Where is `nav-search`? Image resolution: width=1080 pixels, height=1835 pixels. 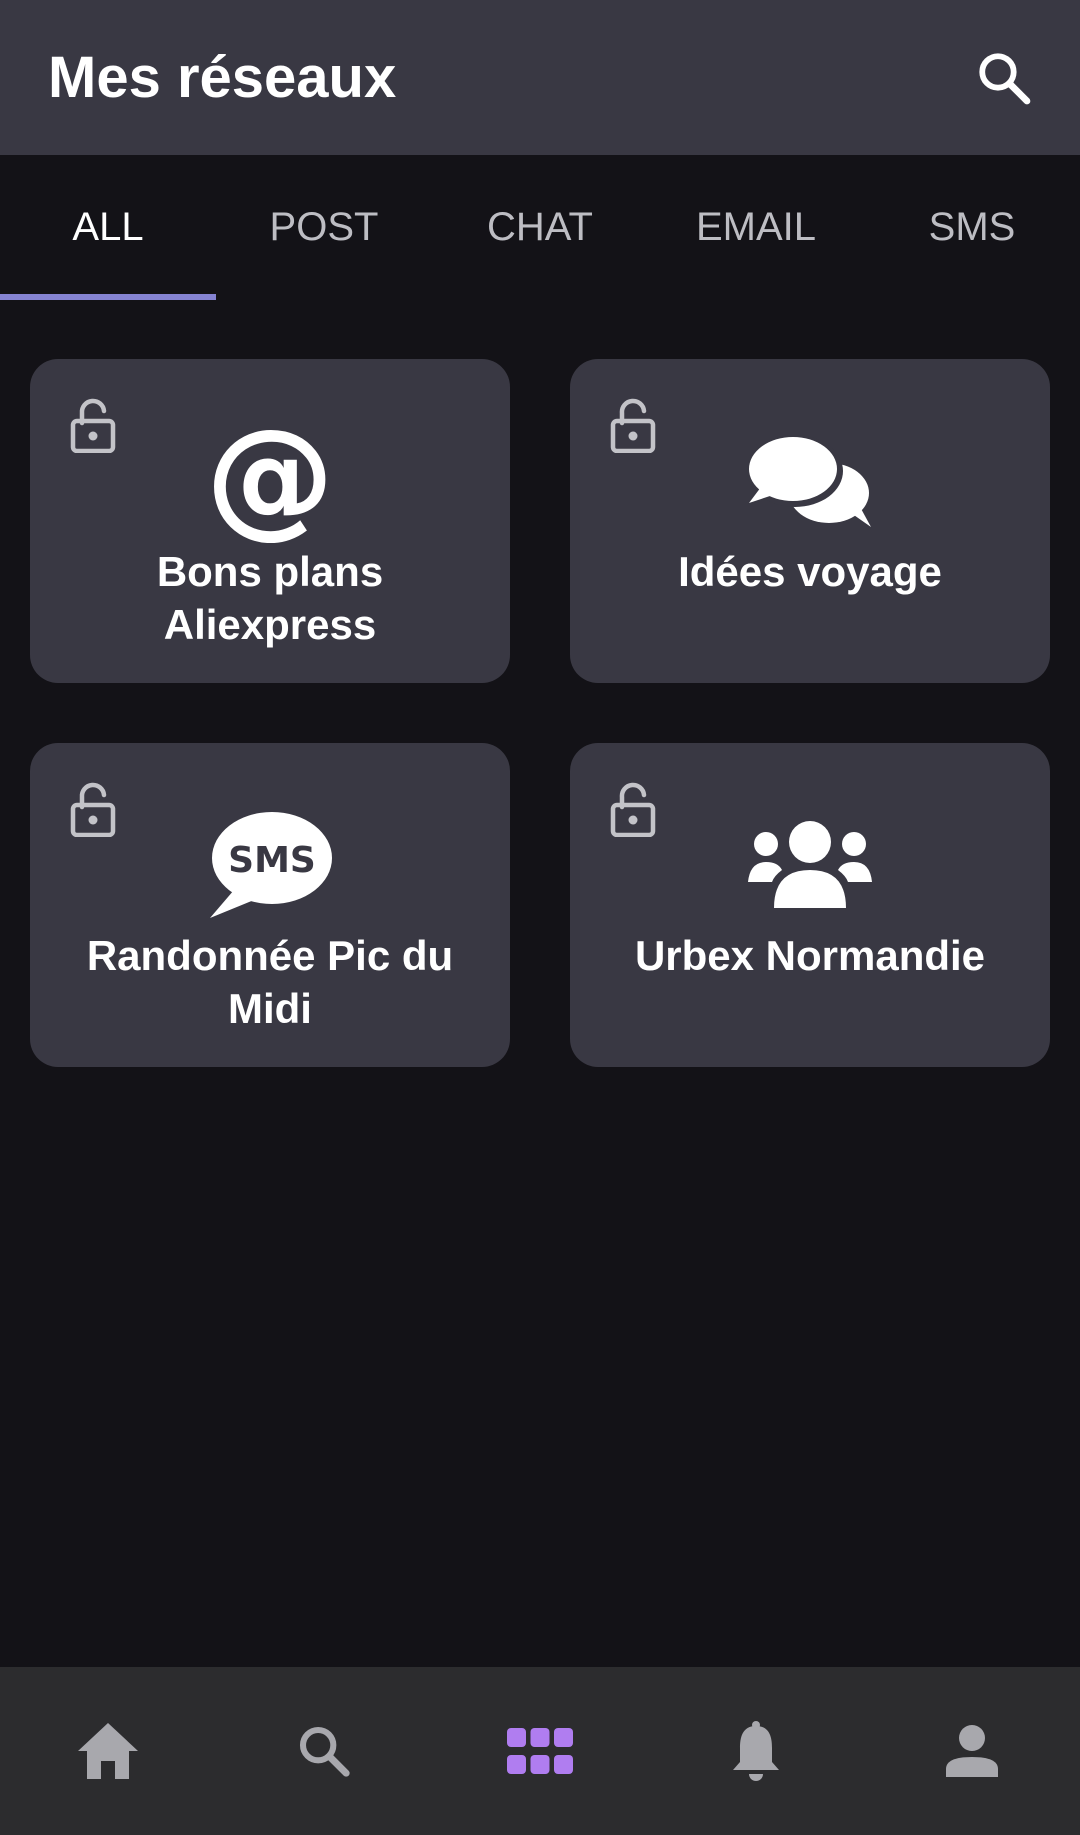 nav-search is located at coordinates (324, 1751).